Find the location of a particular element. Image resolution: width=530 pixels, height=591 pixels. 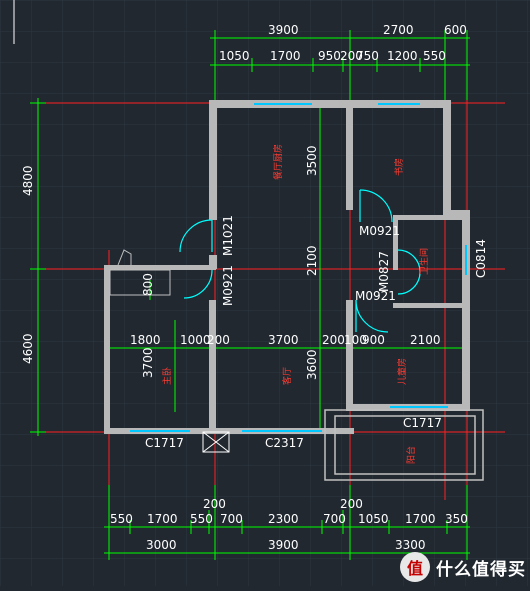

room-label-living: 客厅 is located at coordinates (287, 376).